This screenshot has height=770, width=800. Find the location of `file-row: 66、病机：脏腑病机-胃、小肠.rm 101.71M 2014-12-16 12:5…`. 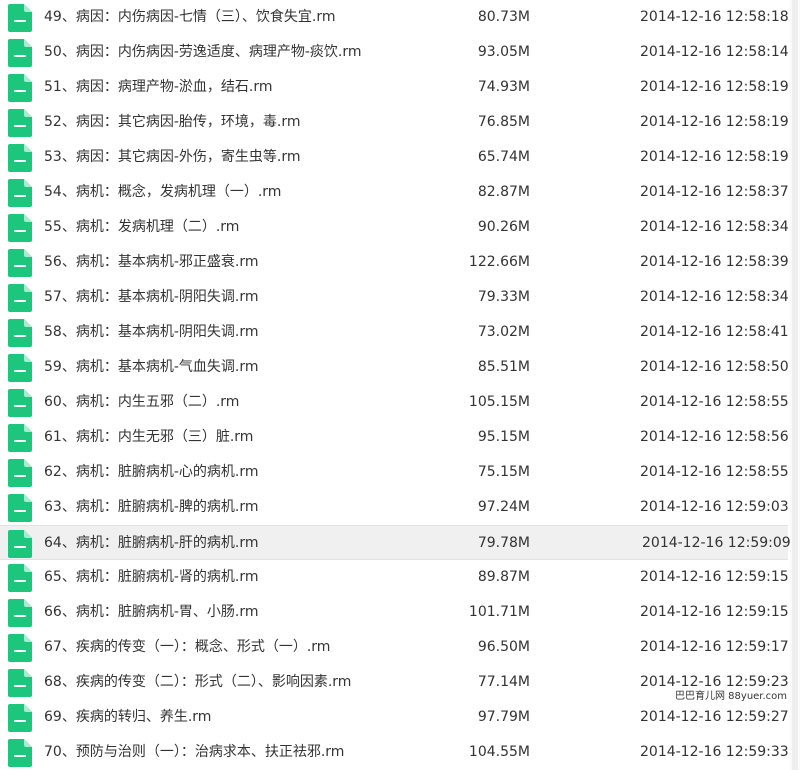

file-row: 66、病机：脏腑病机-胃、小肠.rm 101.71M 2014-12-16 12:5… is located at coordinates (394, 612).